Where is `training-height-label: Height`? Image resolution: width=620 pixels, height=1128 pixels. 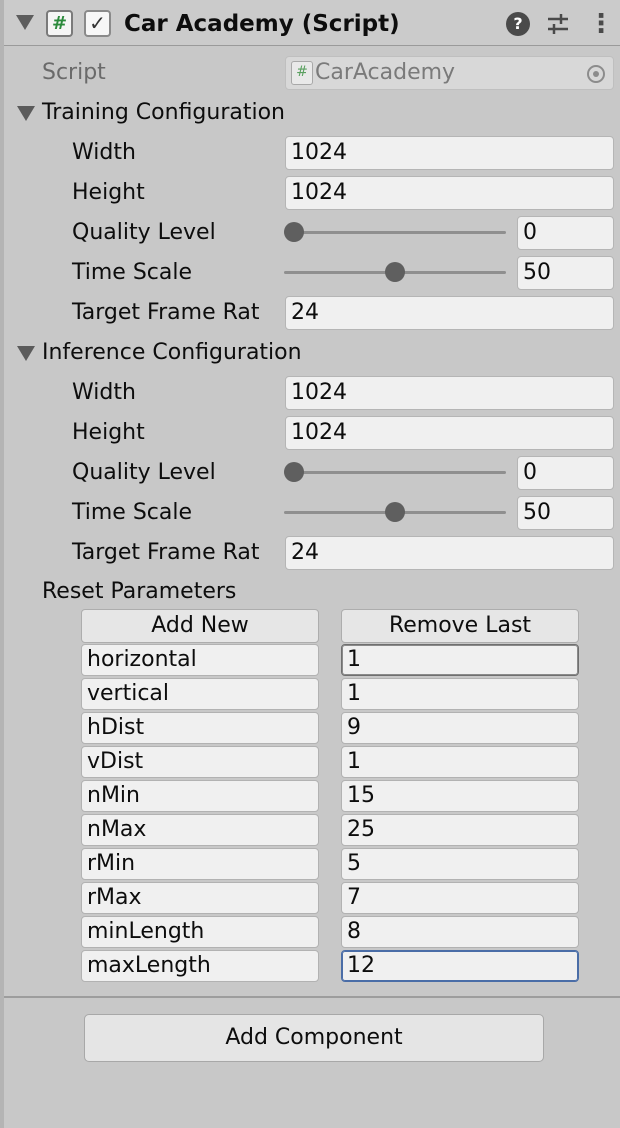
training-height-label: Height is located at coordinates (108, 192).